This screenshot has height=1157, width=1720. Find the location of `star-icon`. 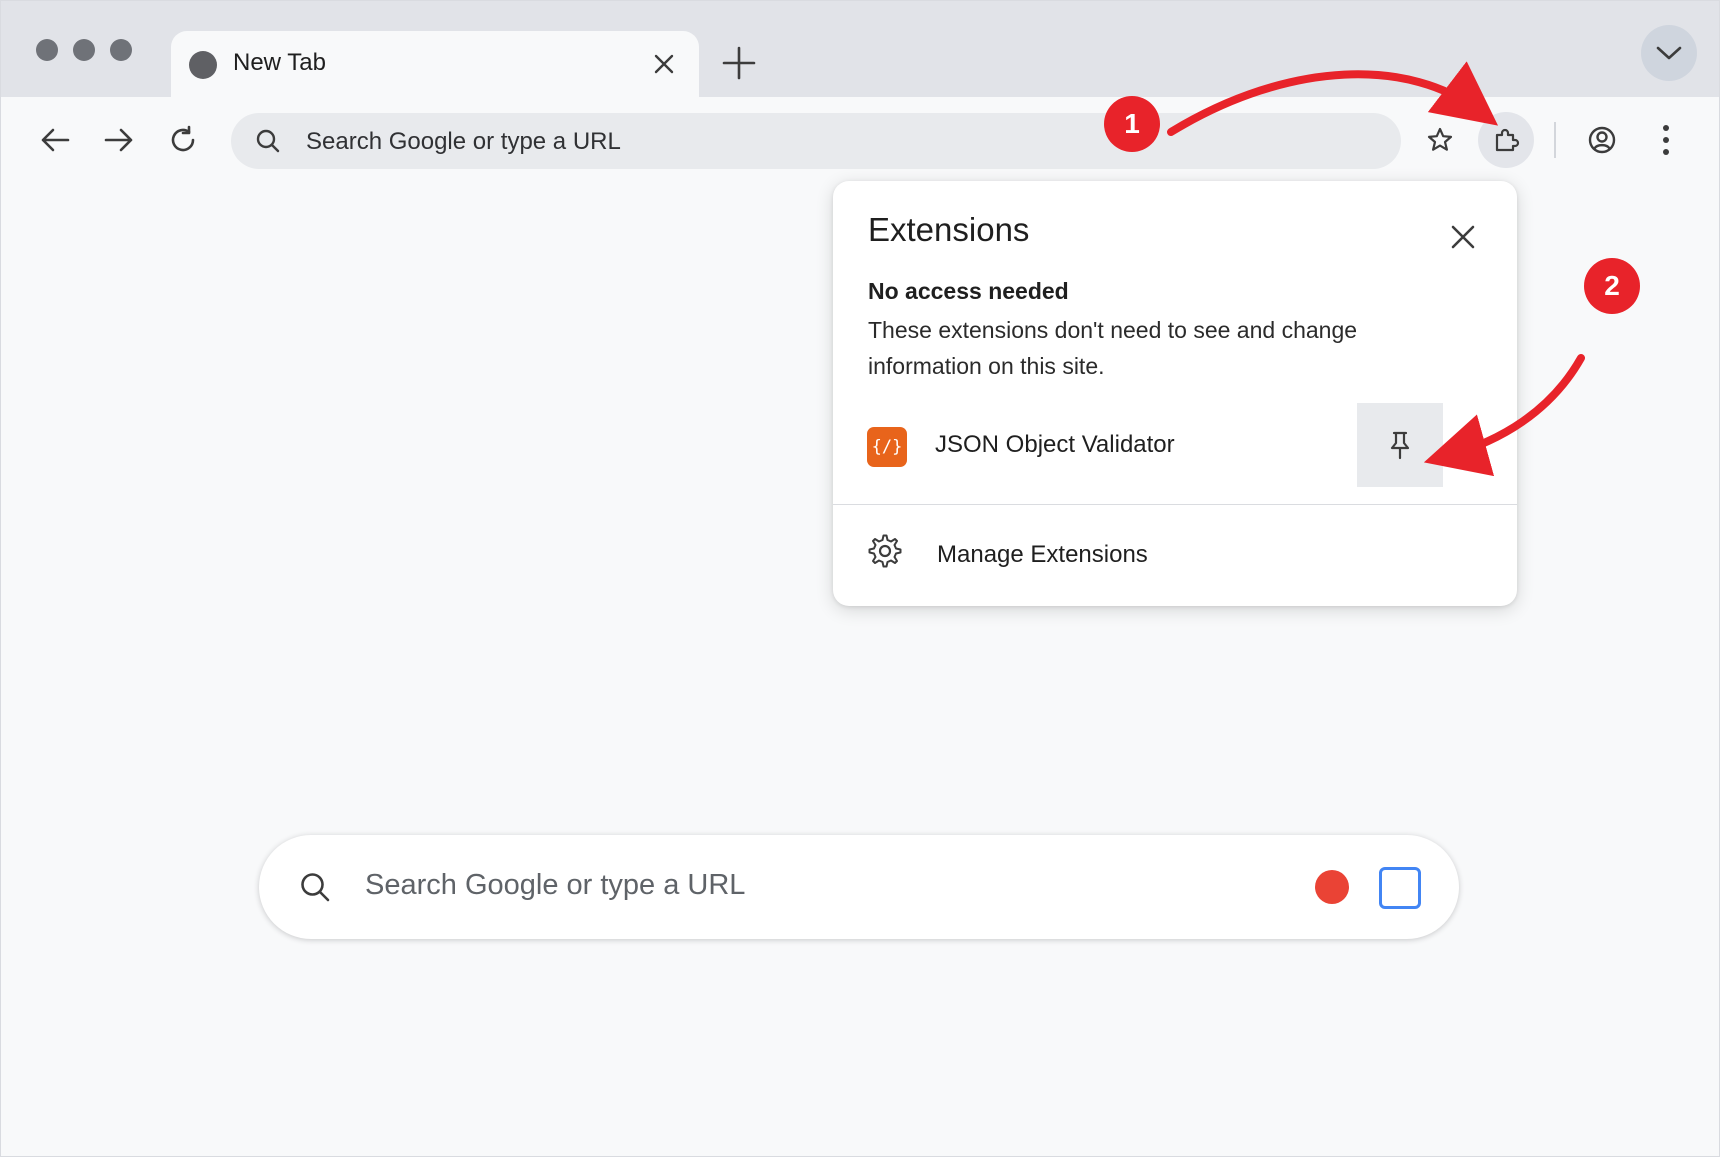

star-icon is located at coordinates (1440, 139).